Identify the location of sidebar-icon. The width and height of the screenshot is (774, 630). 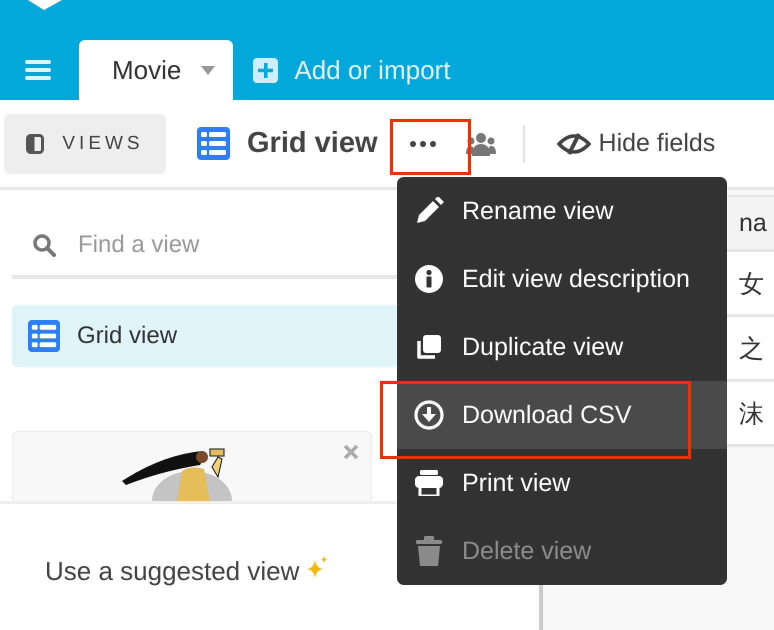
(35, 144).